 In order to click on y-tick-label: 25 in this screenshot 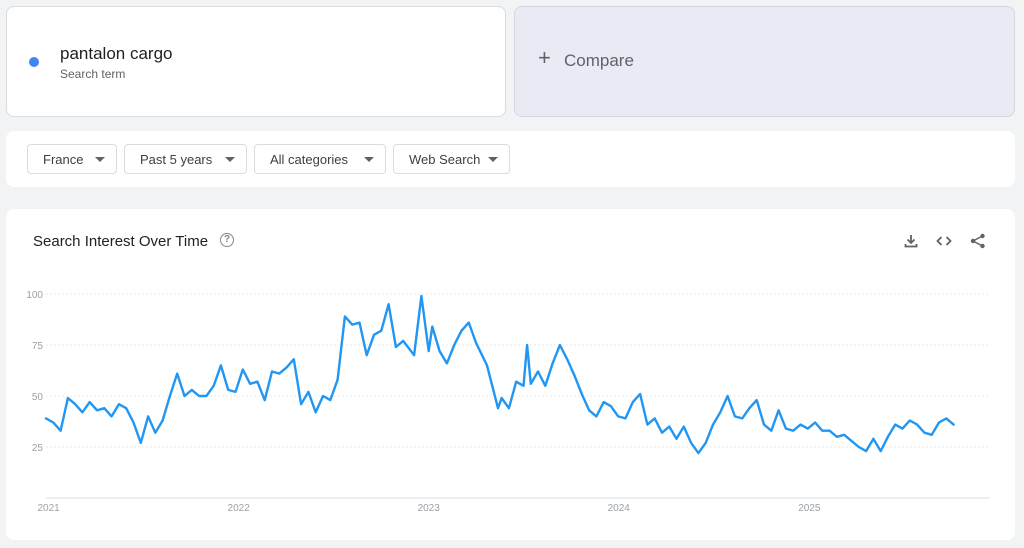, I will do `click(38, 448)`.